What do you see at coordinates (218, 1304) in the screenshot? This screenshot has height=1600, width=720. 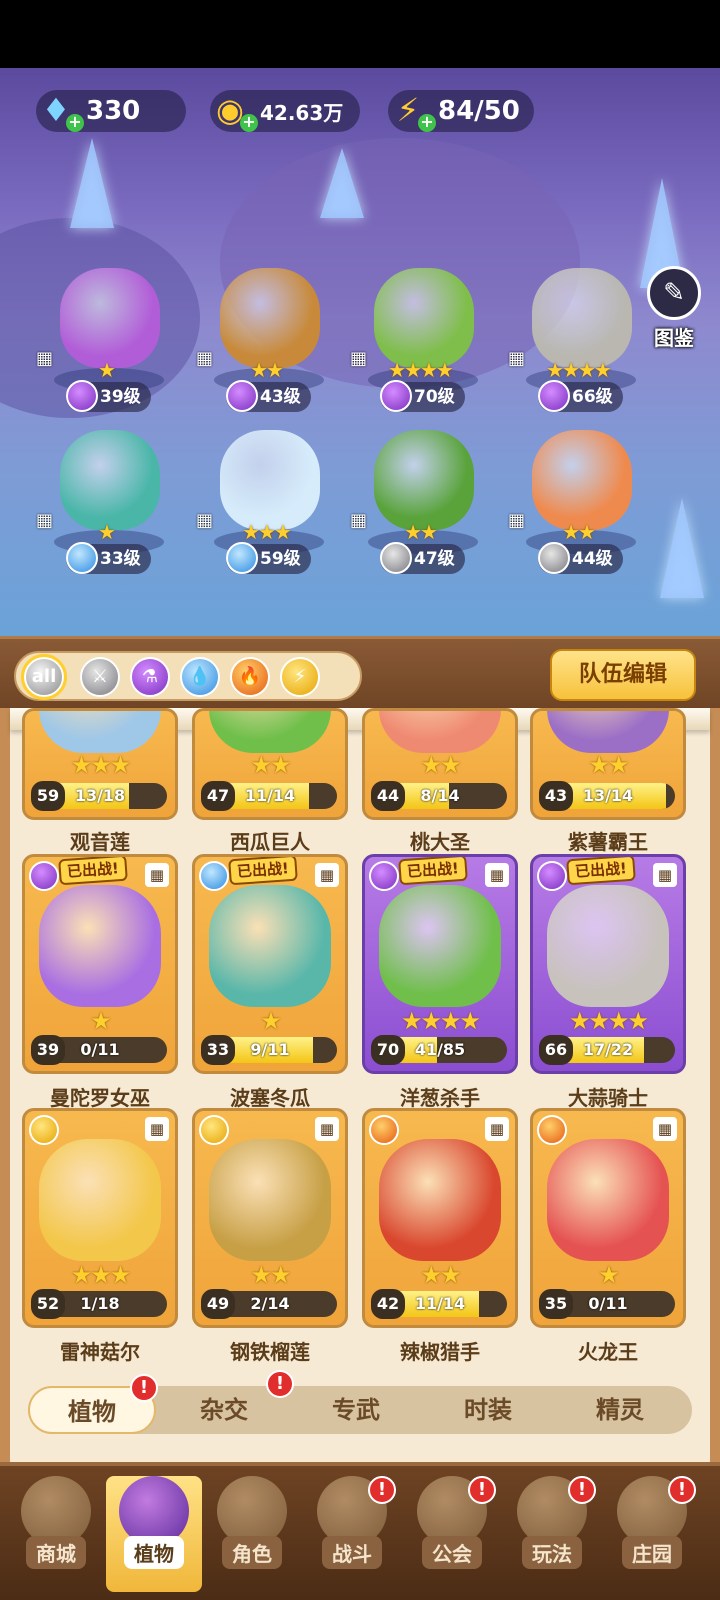 I see `card-level: 49` at bounding box center [218, 1304].